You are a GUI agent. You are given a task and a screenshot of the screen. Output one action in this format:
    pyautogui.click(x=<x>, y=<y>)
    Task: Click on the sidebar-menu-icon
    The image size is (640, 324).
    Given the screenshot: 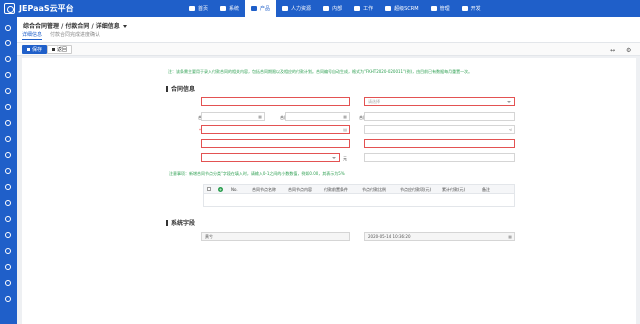 What is the action you would take?
    pyautogui.click(x=8, y=28)
    